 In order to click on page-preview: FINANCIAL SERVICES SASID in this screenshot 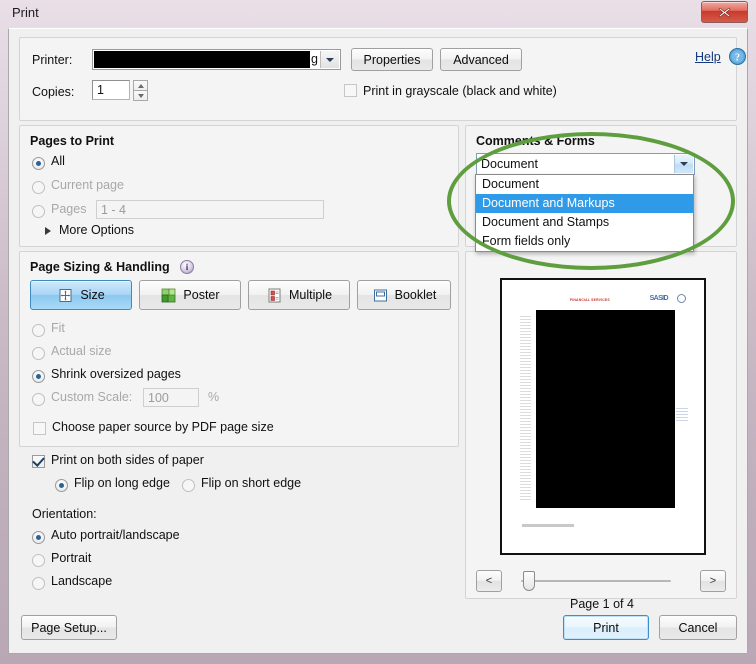, I will do `click(603, 416)`.